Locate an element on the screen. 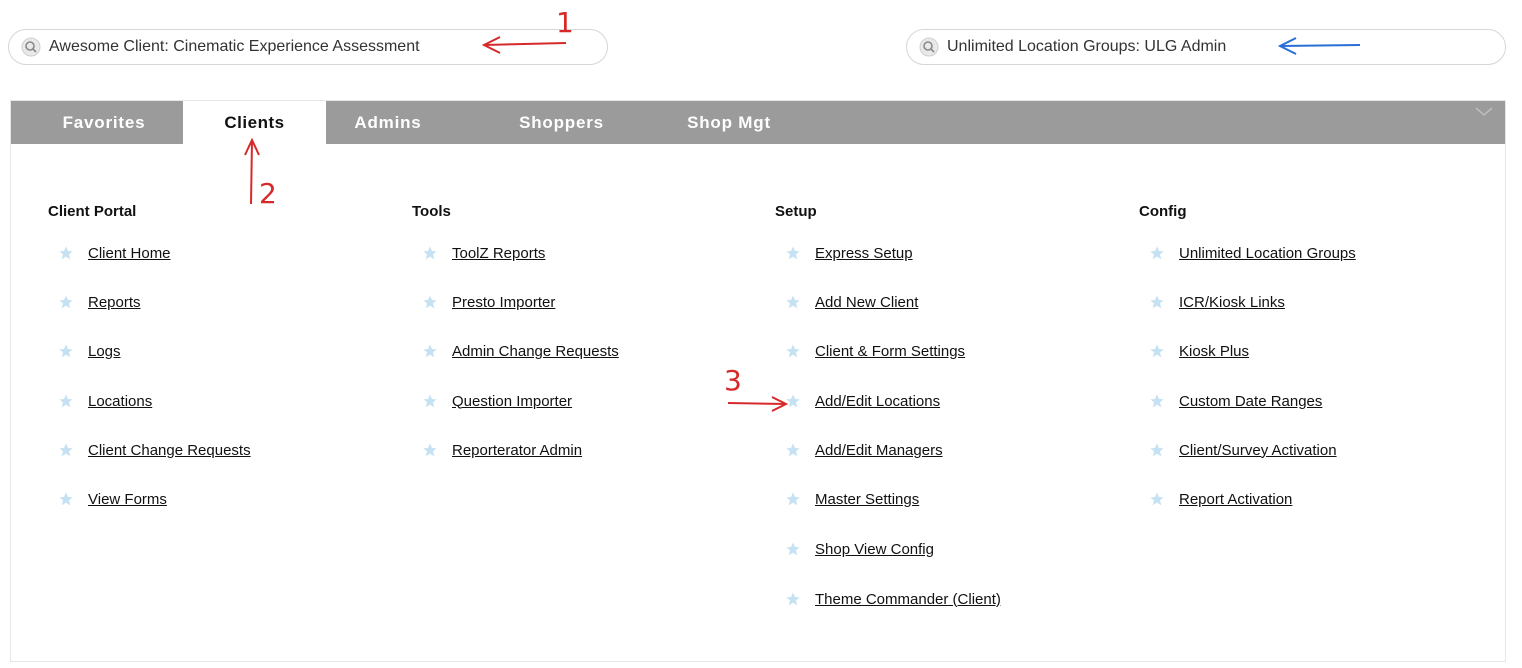 The height and width of the screenshot is (668, 1522). menu-link: Add/Edit Managers is located at coordinates (879, 450).